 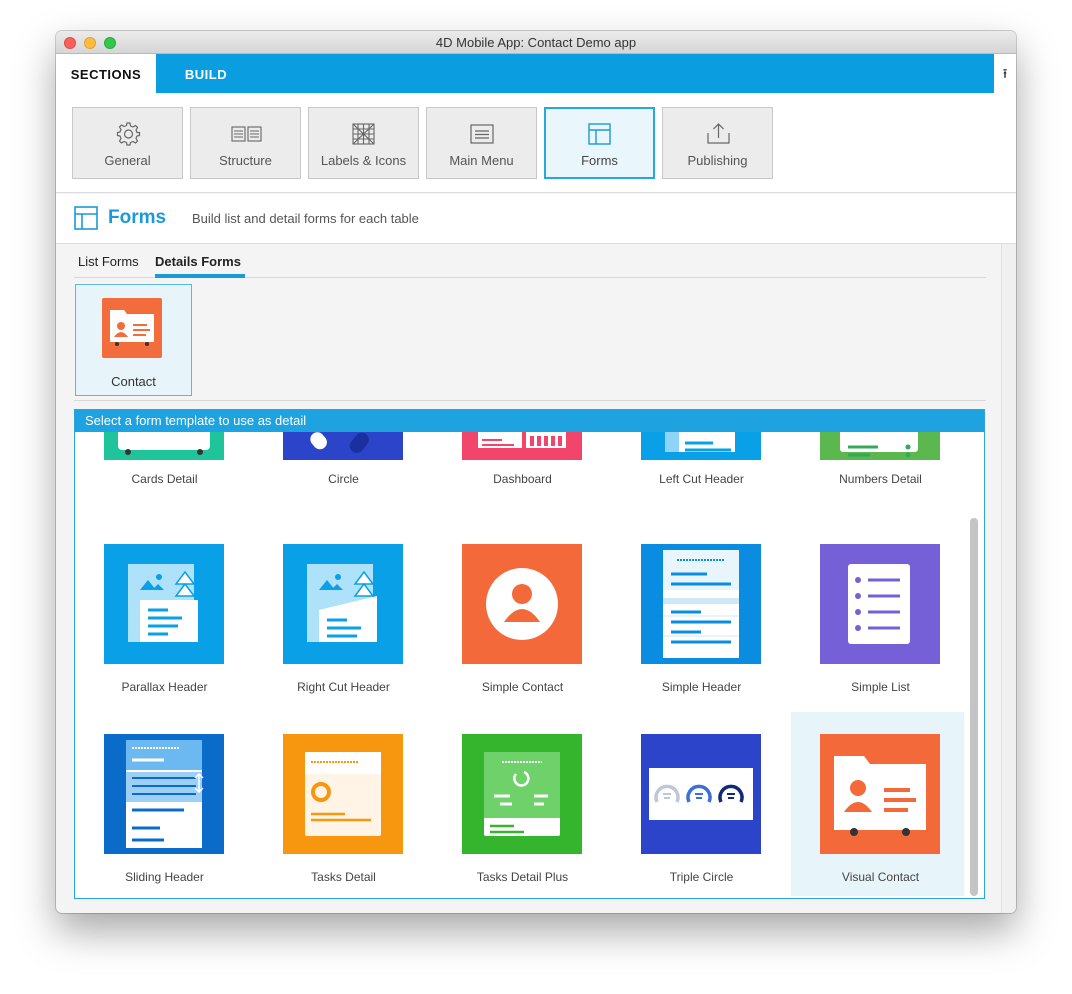 I want to click on publish-icon, so click(x=717, y=134).